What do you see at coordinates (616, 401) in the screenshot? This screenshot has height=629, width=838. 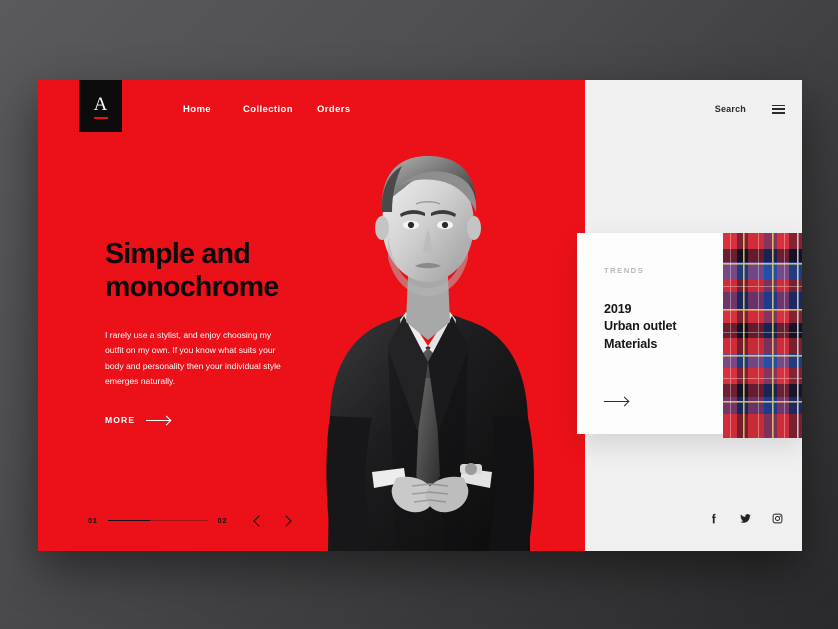 I see `trends-card-arrow-right-icon` at bounding box center [616, 401].